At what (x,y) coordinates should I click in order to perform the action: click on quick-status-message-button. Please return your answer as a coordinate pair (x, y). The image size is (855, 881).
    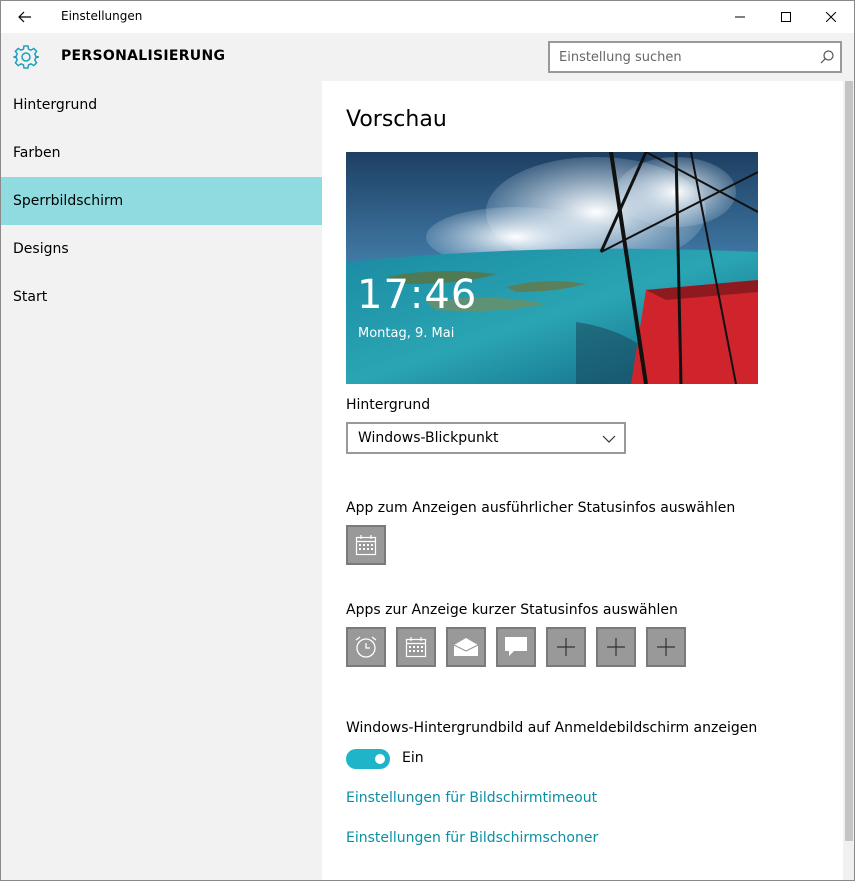
    Looking at the image, I should click on (516, 647).